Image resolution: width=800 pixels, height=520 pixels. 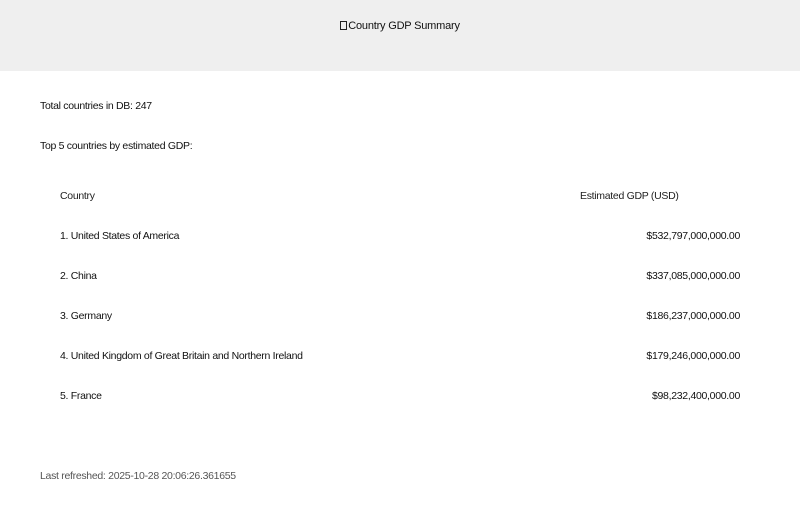 What do you see at coordinates (116, 146) in the screenshot?
I see `top-countries-heading: Top 5 countries by estimated GDP:` at bounding box center [116, 146].